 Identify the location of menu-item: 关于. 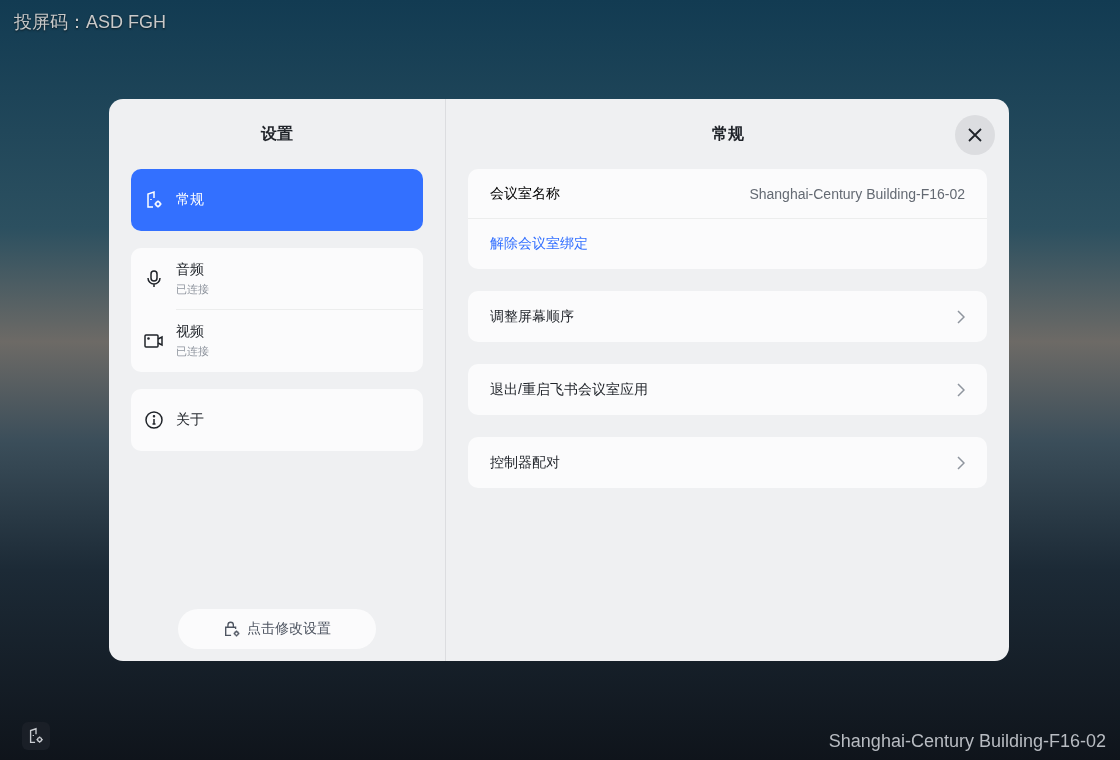
(277, 420).